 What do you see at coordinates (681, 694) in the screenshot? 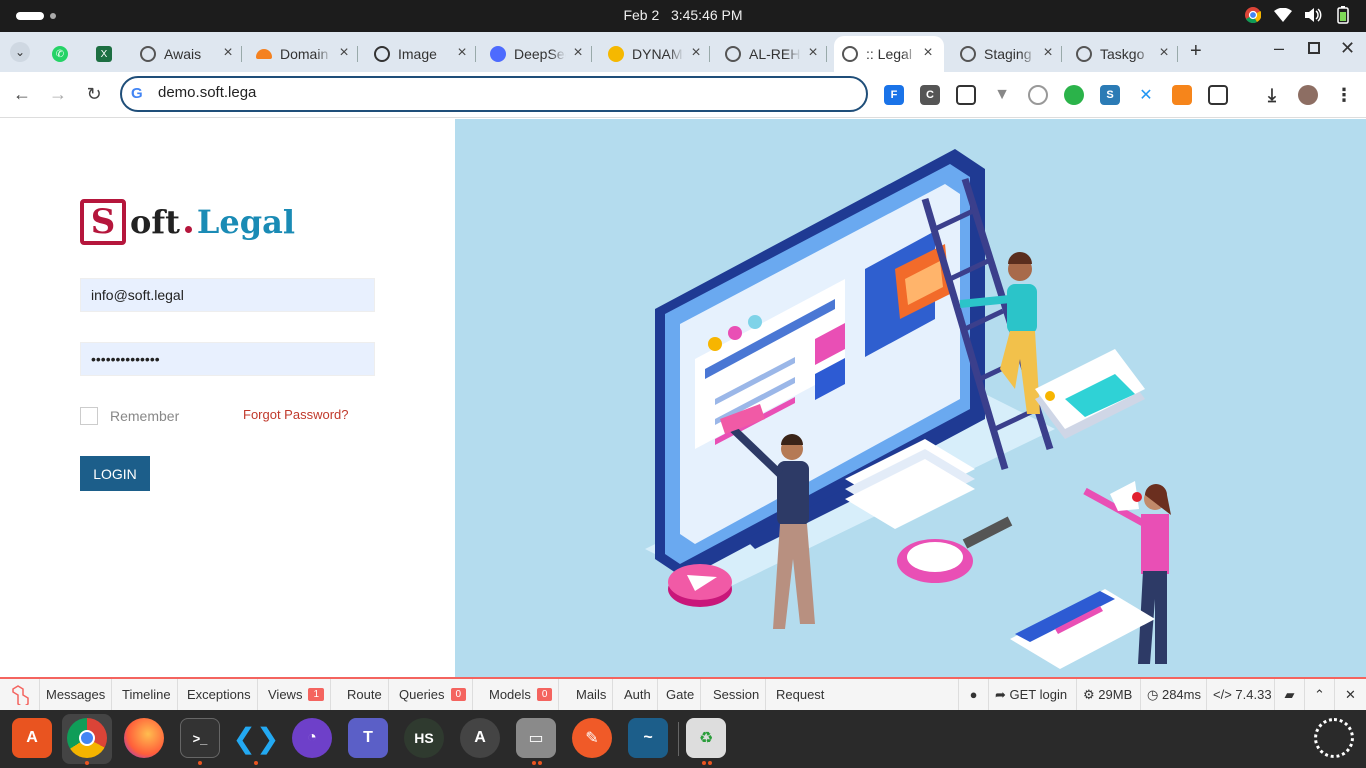
I see `debugbar-tab-gate: Gate` at bounding box center [681, 694].